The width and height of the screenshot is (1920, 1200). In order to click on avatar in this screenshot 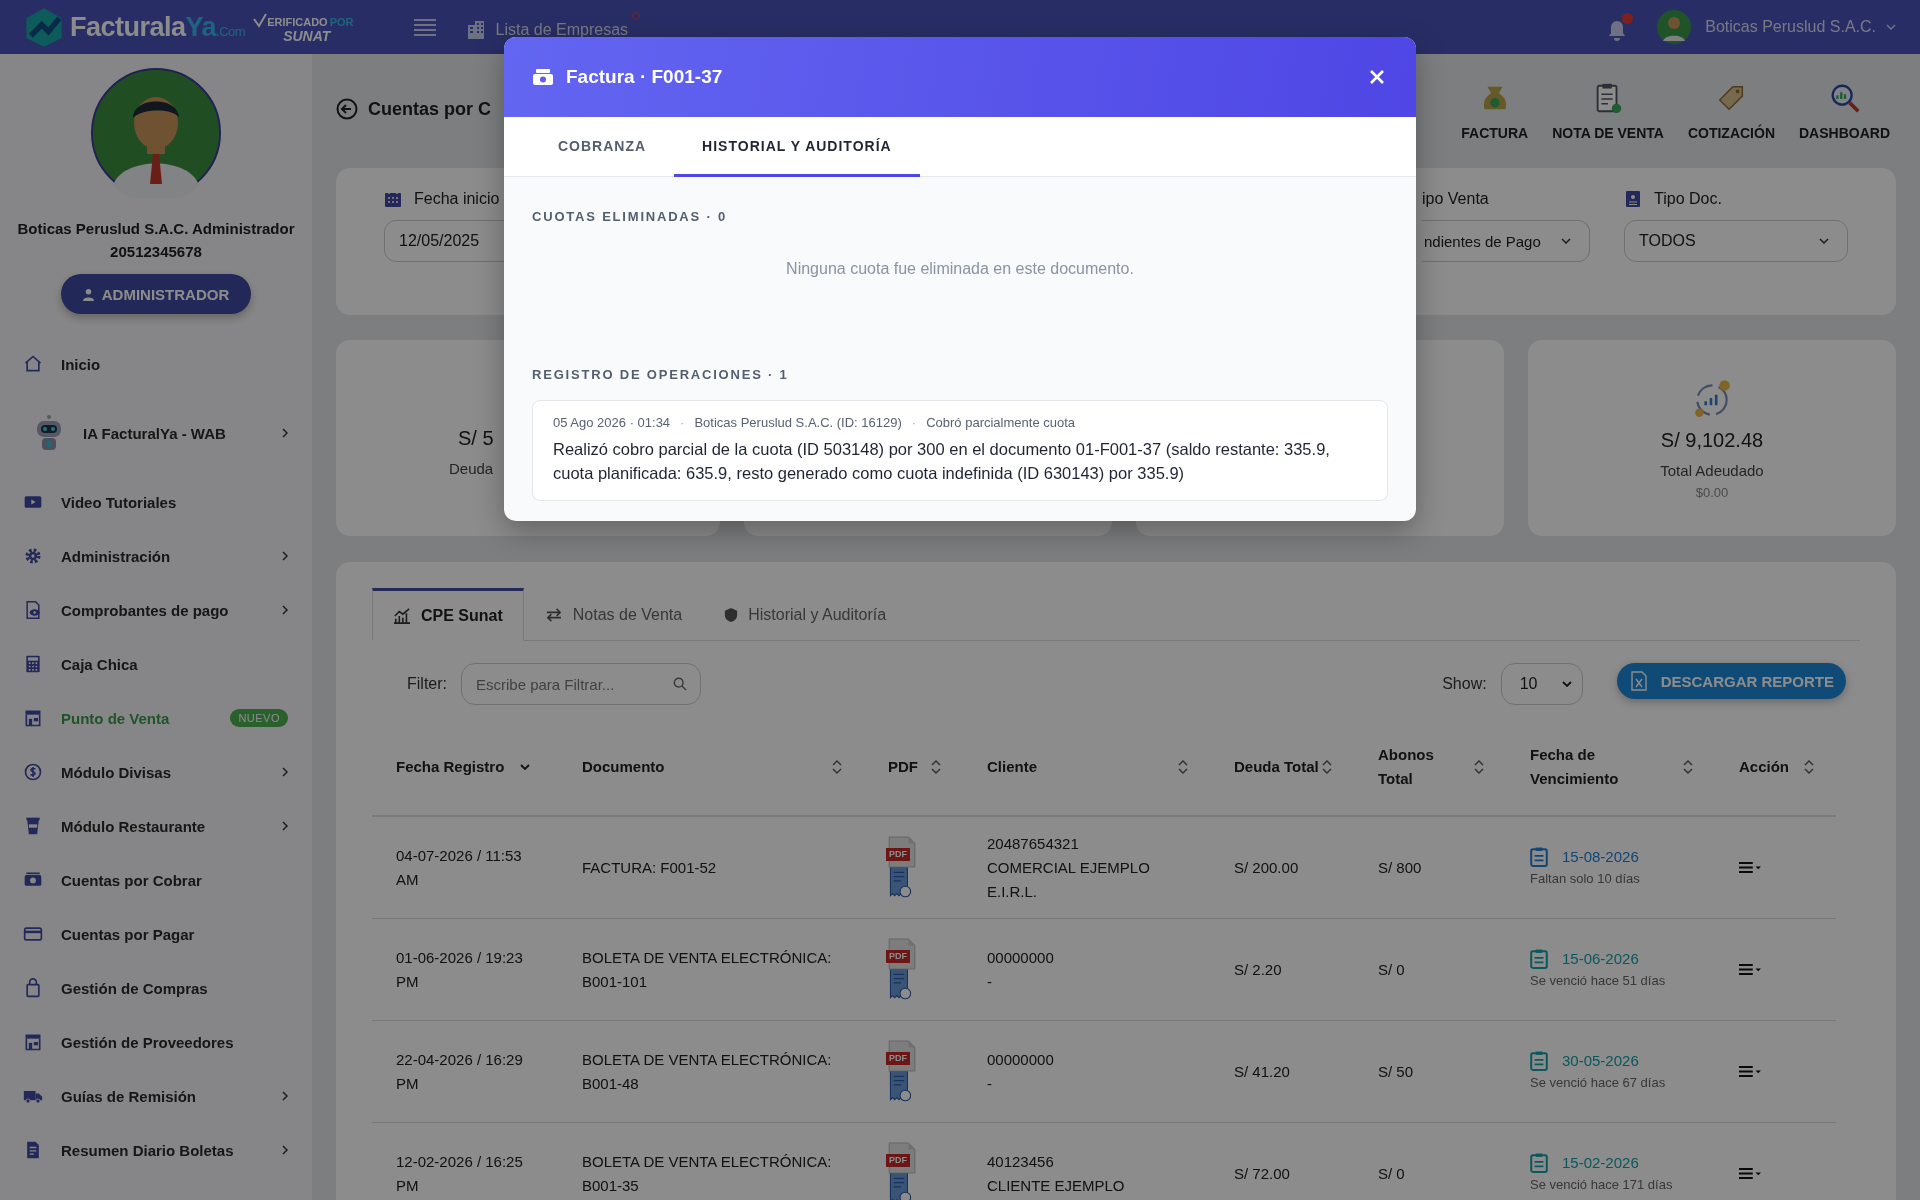, I will do `click(1674, 27)`.